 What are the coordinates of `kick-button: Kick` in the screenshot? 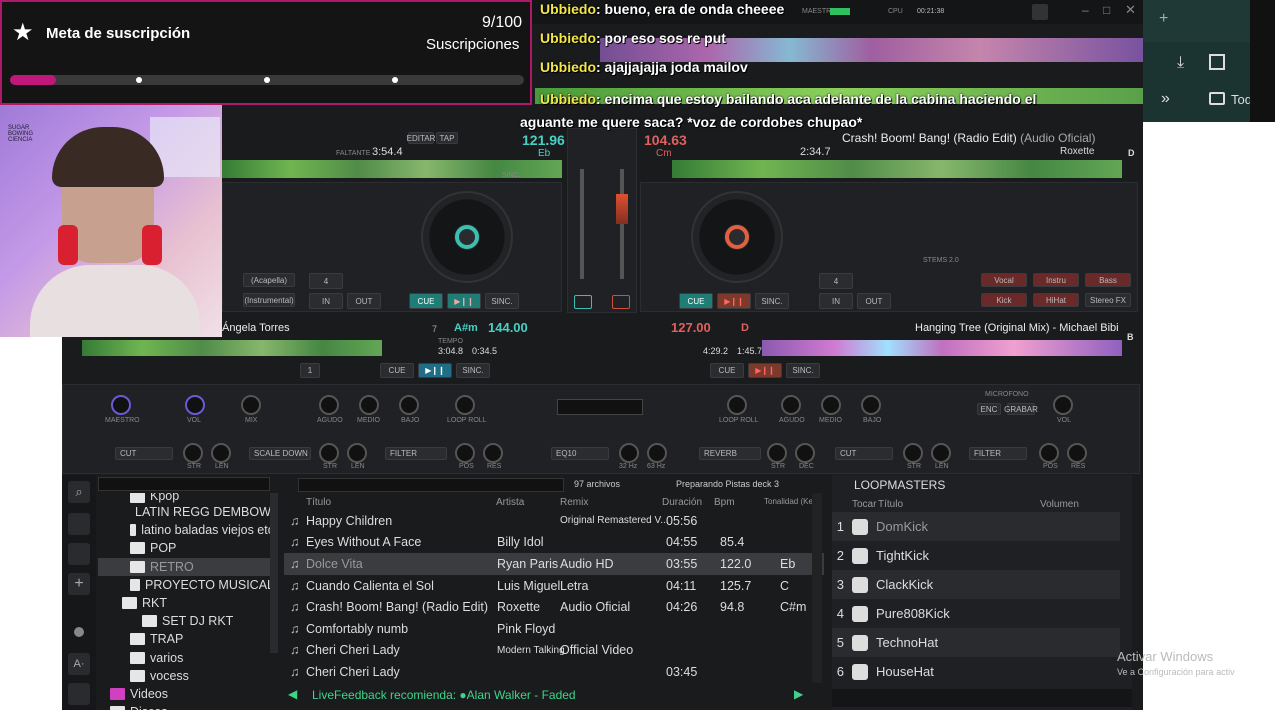 It's located at (1004, 300).